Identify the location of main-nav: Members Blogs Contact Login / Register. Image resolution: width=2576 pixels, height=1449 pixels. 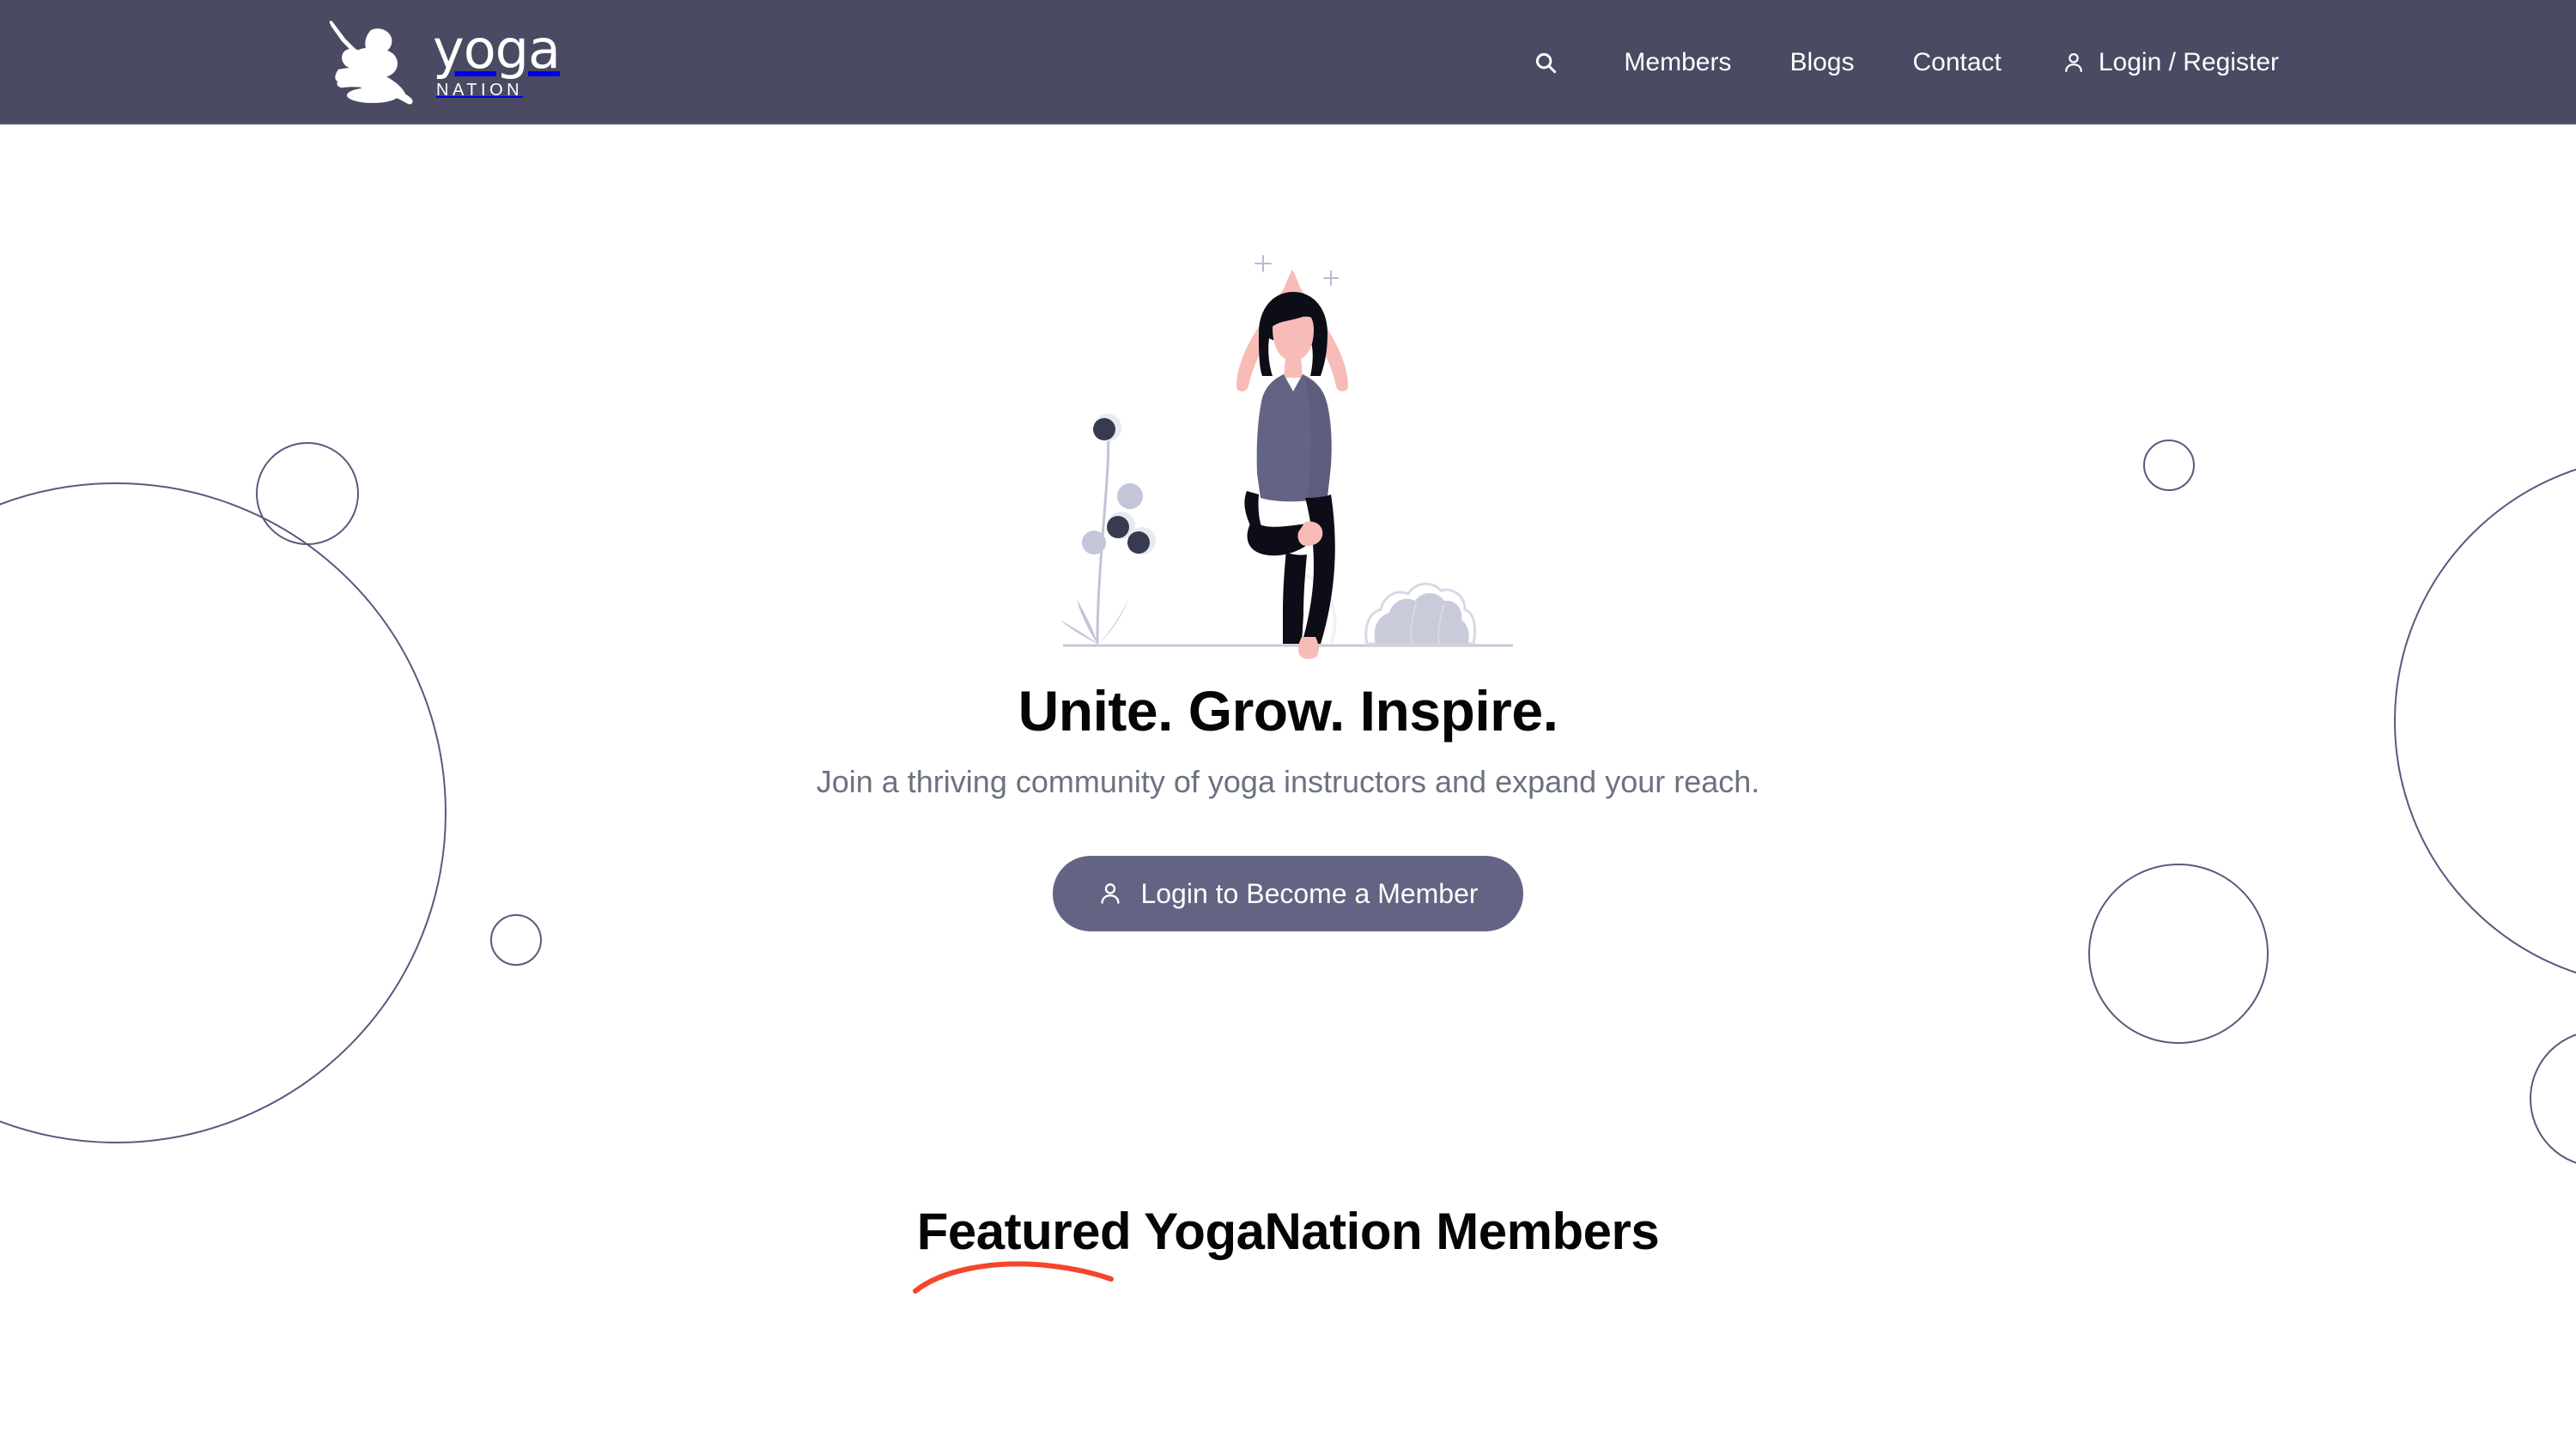
(1921, 62).